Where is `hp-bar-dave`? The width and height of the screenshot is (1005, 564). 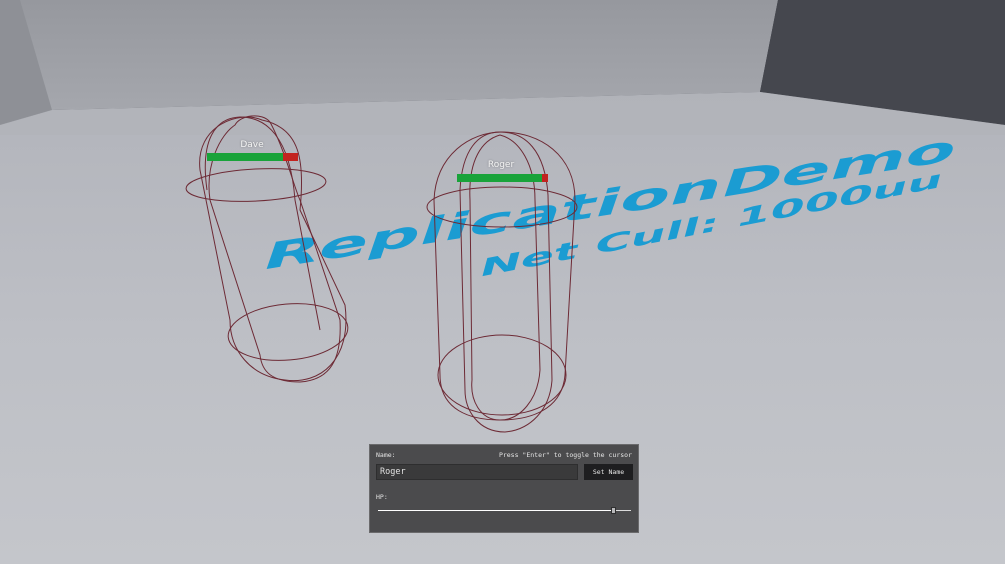 hp-bar-dave is located at coordinates (252, 157).